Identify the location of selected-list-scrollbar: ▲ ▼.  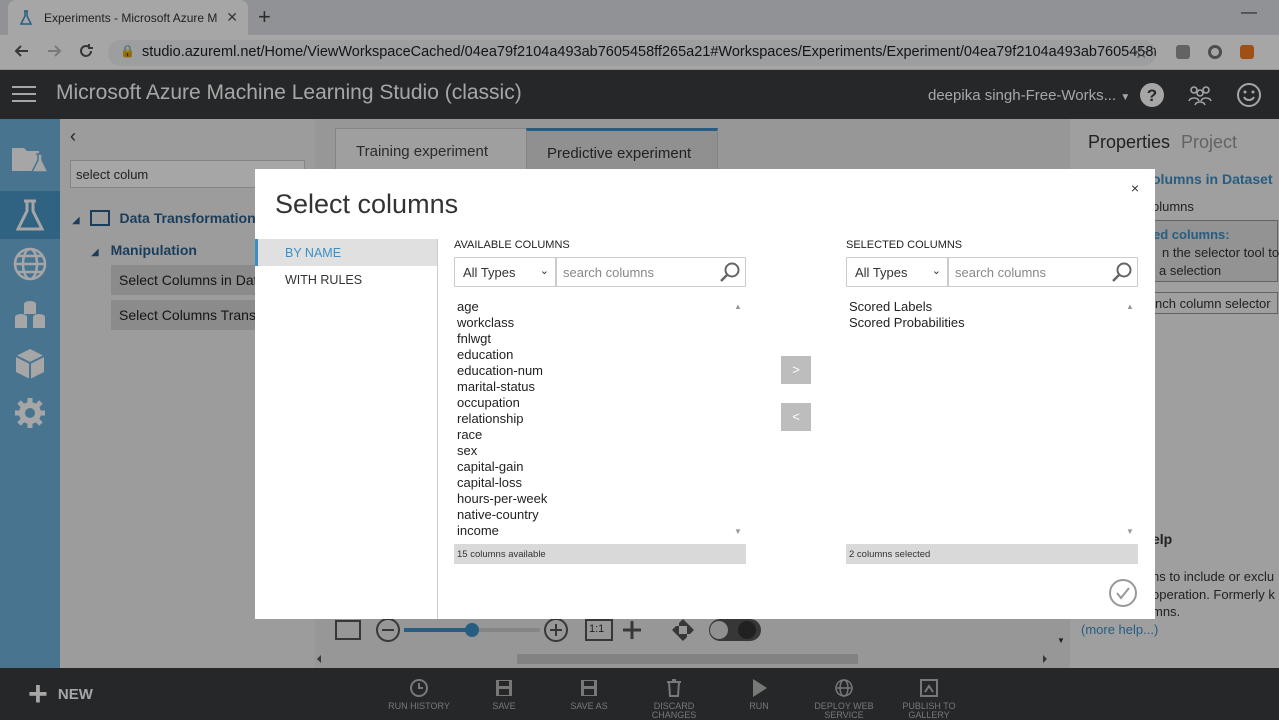
(1131, 419).